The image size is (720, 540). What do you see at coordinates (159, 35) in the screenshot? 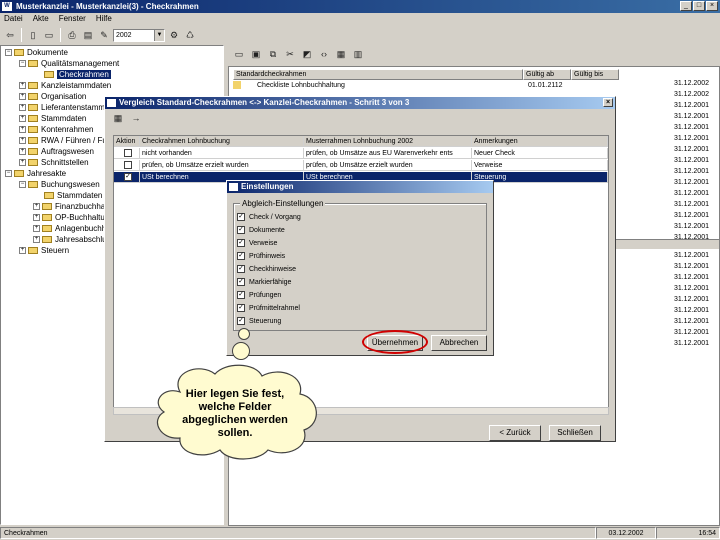
I see `chevron-down-icon: ▼` at bounding box center [159, 35].